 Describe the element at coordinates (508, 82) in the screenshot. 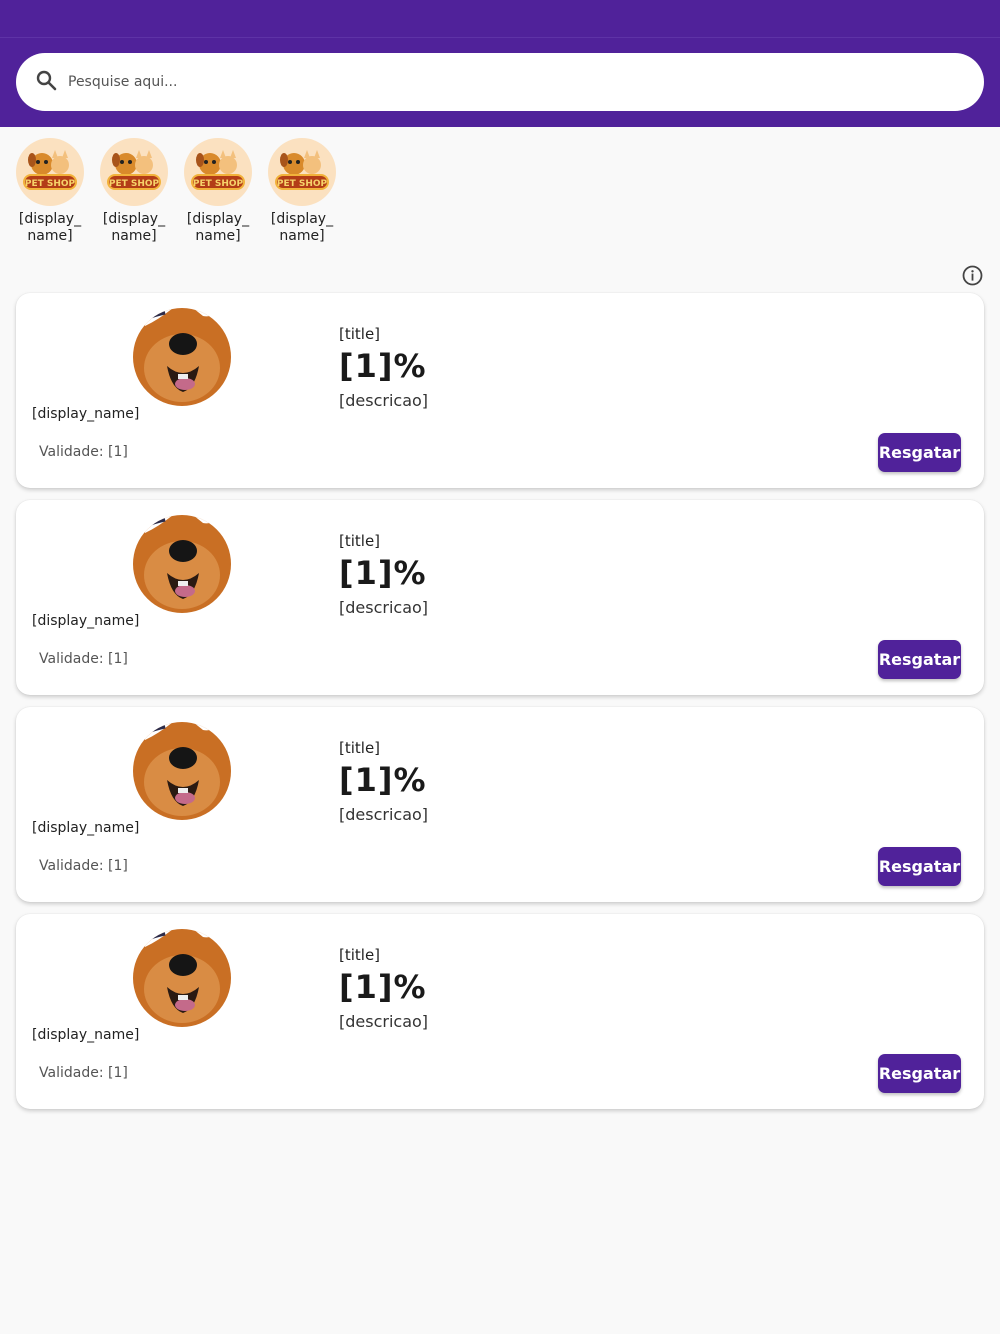

I see `search-input` at that location.